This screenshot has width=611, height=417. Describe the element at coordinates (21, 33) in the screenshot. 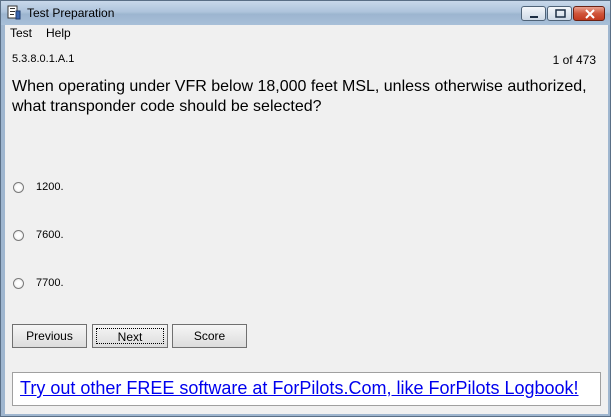

I see `menu-test: Test` at that location.